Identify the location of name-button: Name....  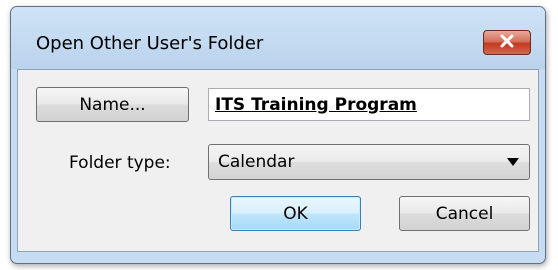
(112, 104).